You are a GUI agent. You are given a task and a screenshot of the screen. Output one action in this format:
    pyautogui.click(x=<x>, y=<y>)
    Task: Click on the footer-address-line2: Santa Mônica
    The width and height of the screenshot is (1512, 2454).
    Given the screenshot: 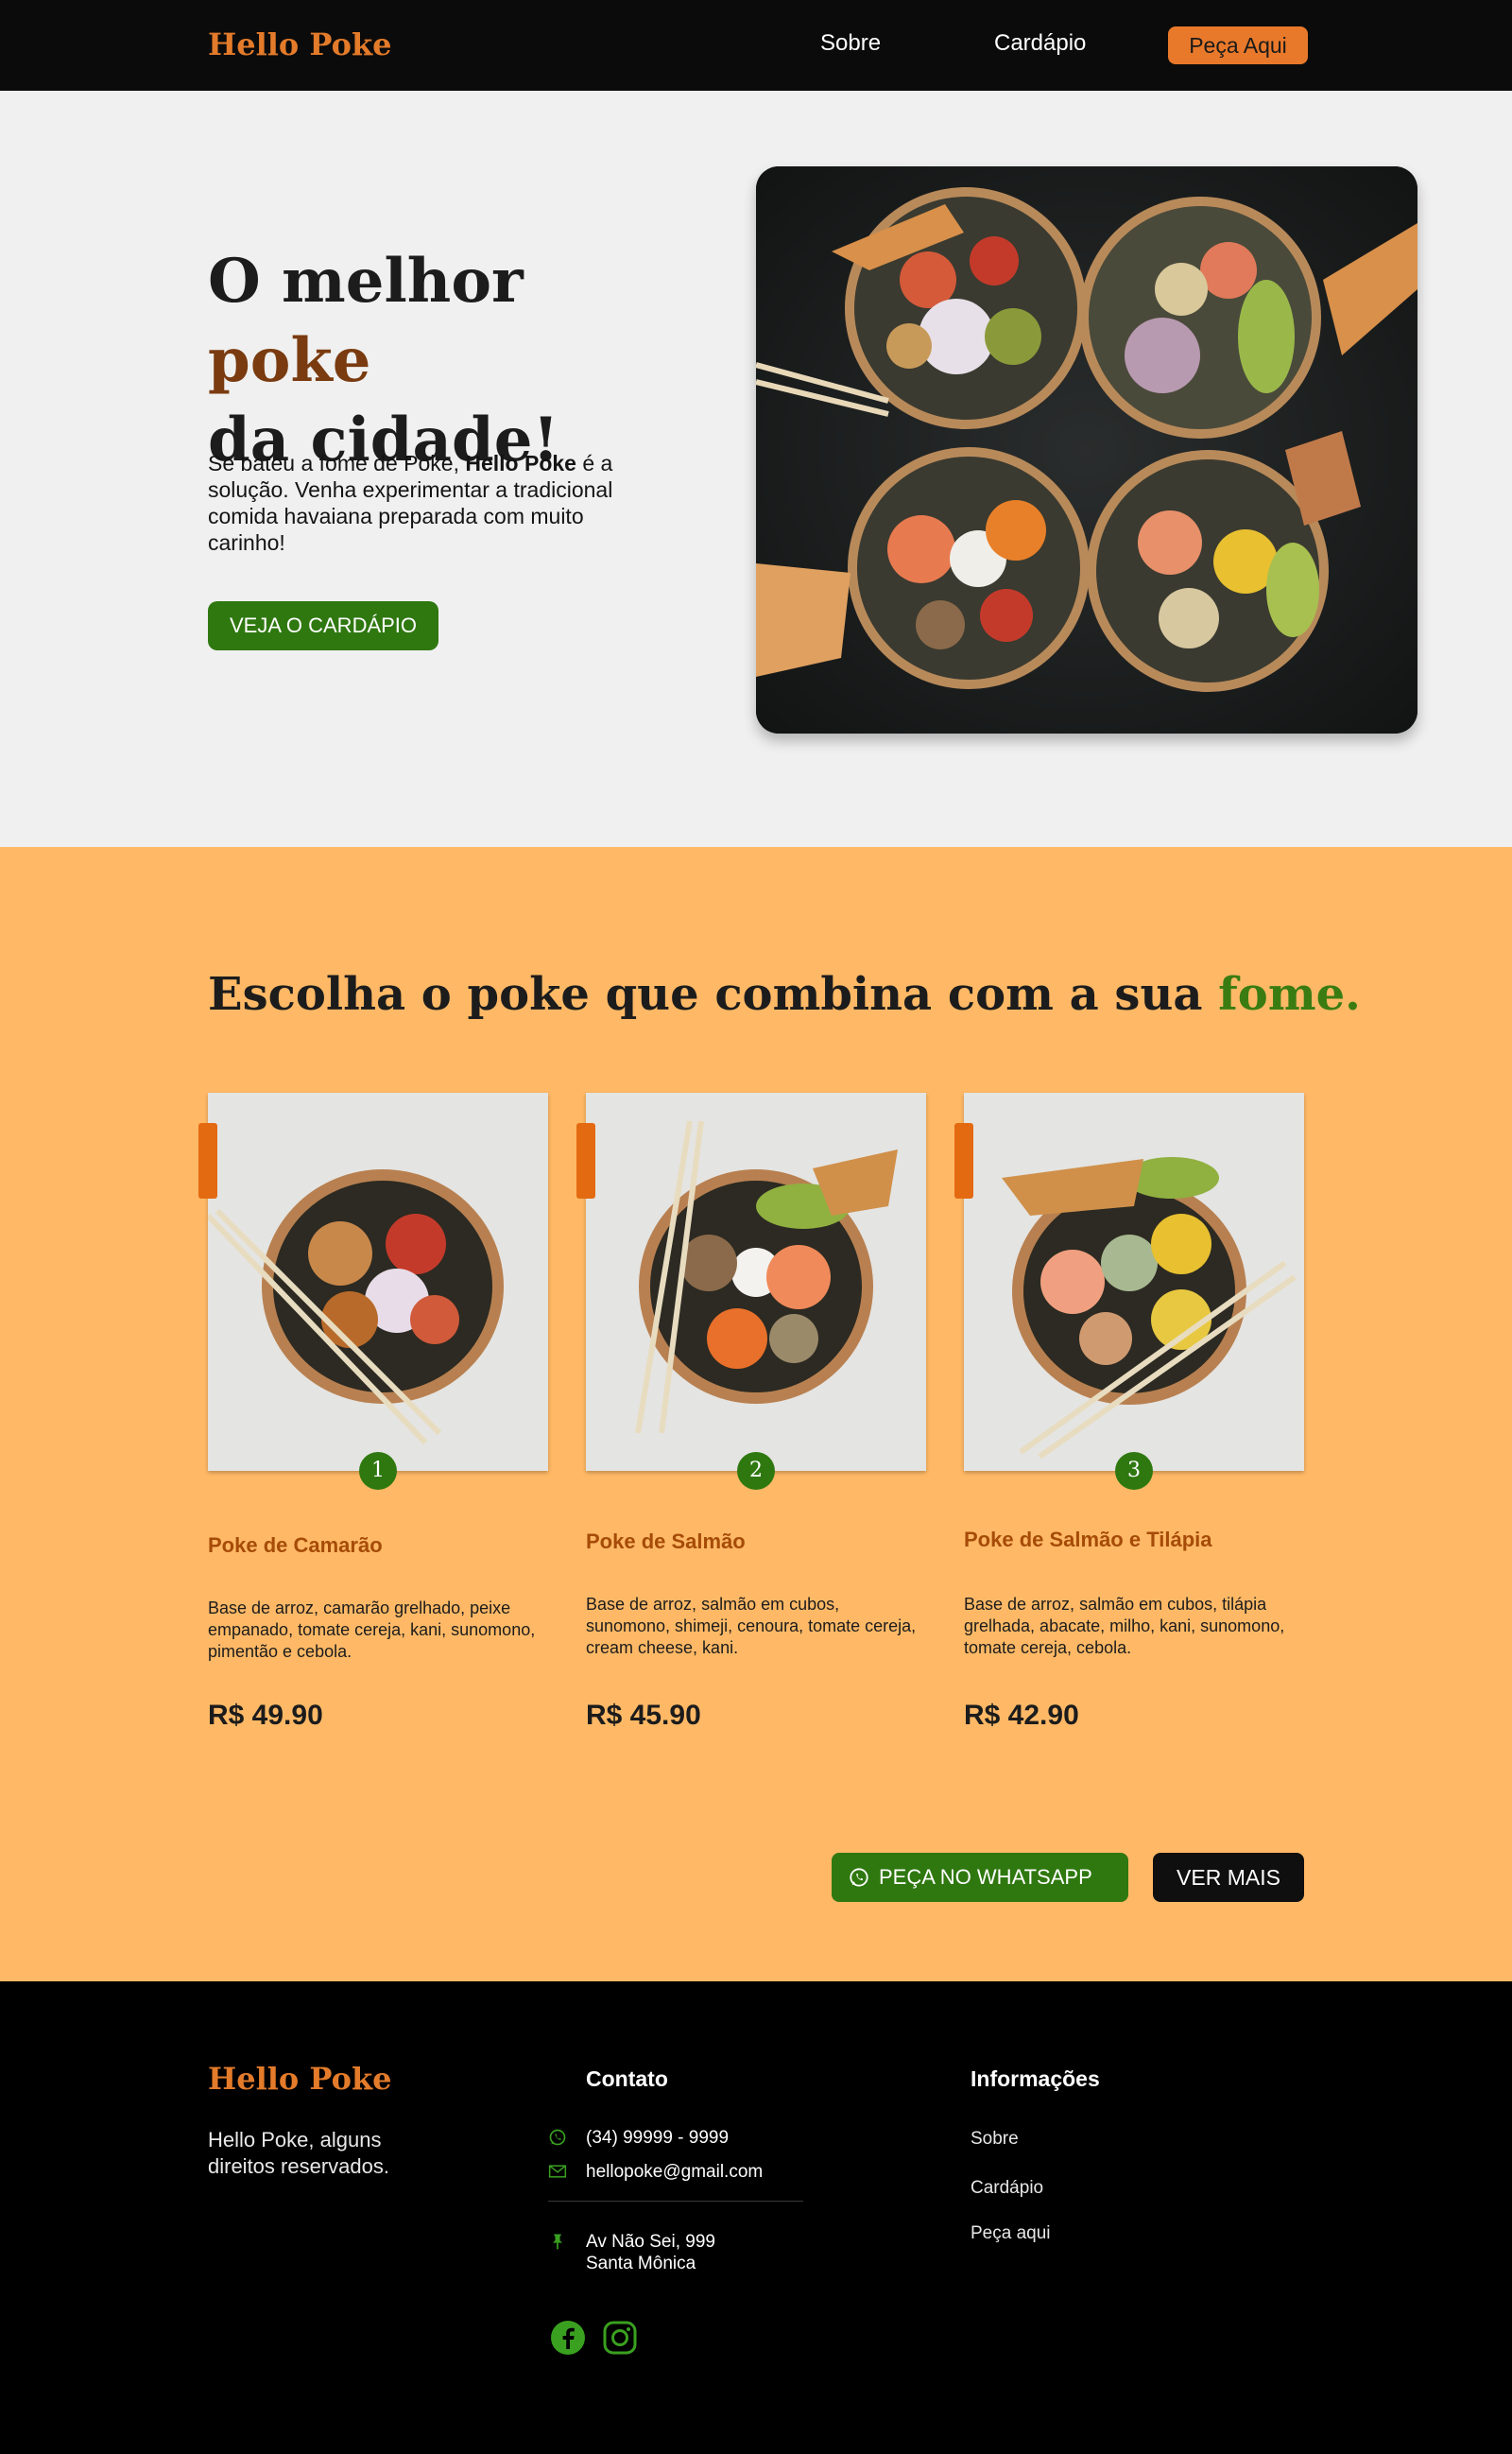 What is the action you would take?
    pyautogui.click(x=641, y=2264)
    